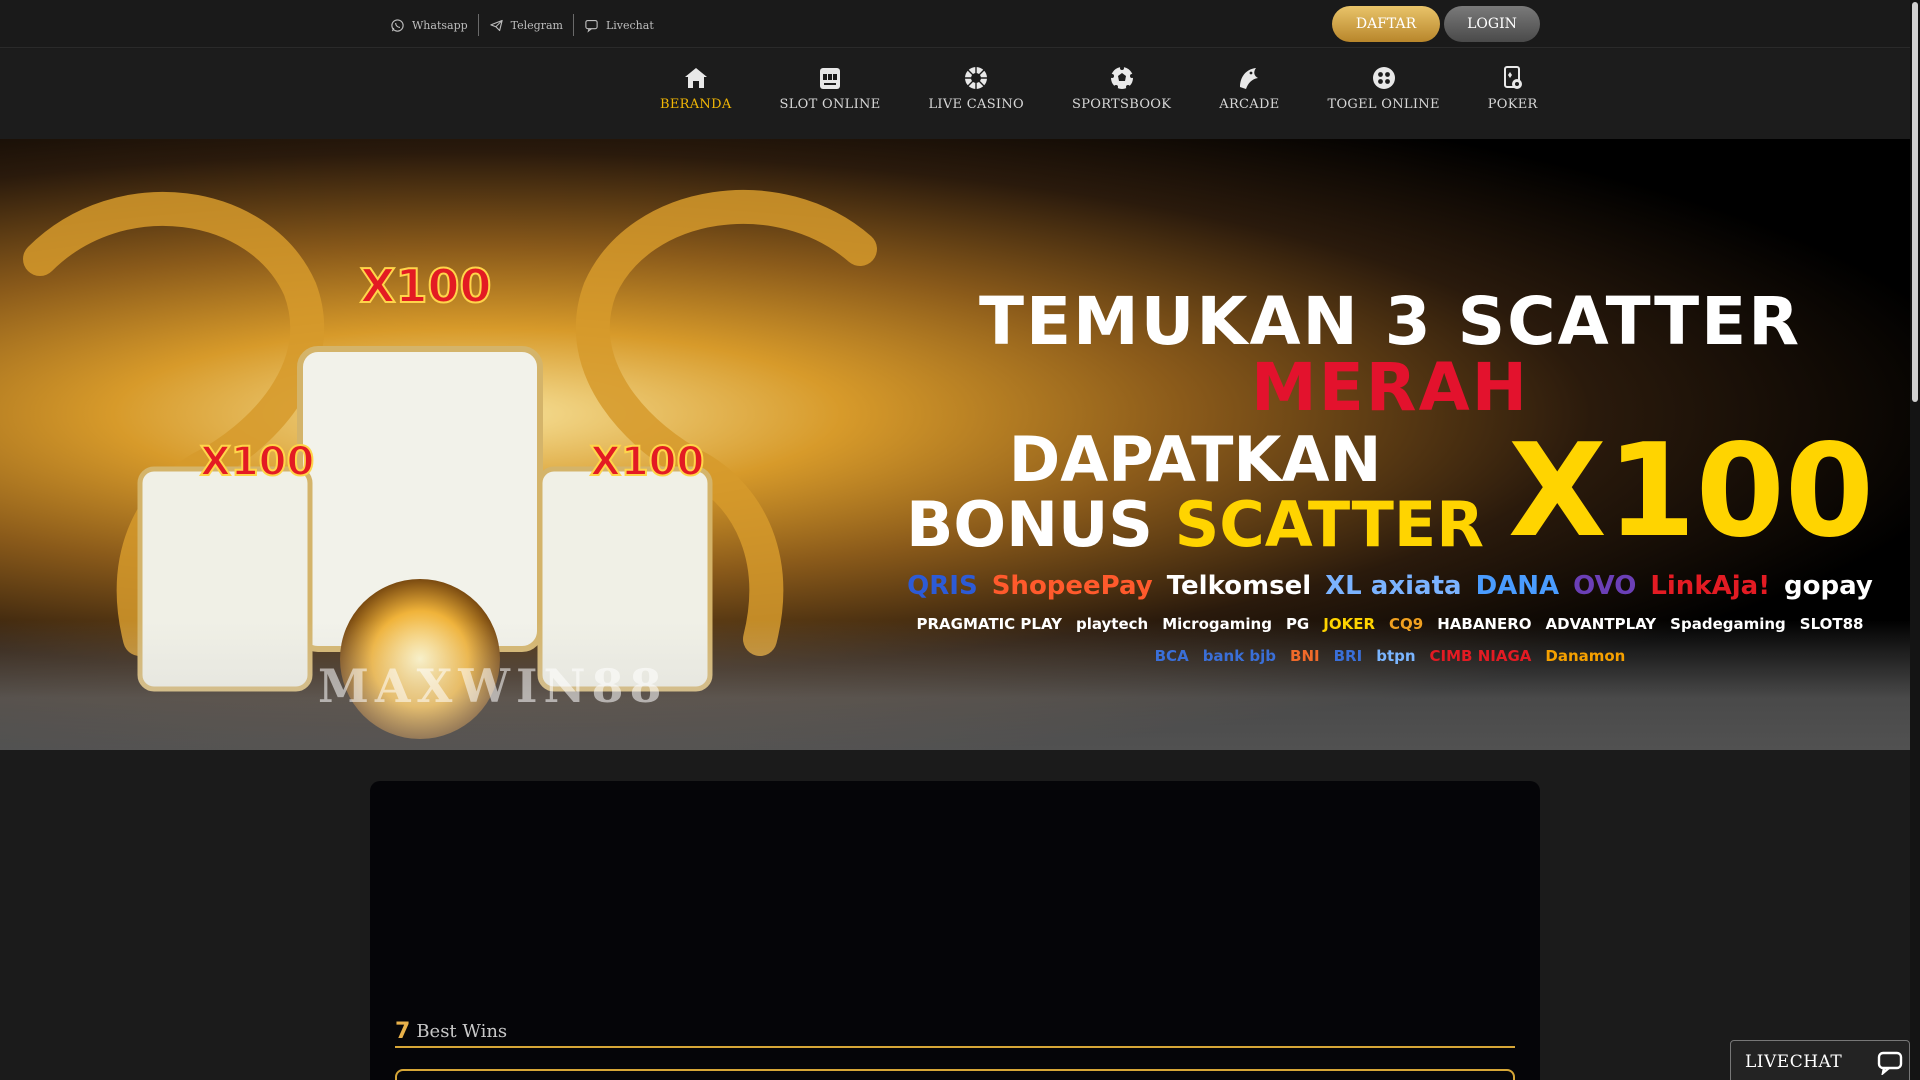 Image resolution: width=1920 pixels, height=1080 pixels. I want to click on auth-buttons: DAFTAR LOGIN, so click(1436, 24).